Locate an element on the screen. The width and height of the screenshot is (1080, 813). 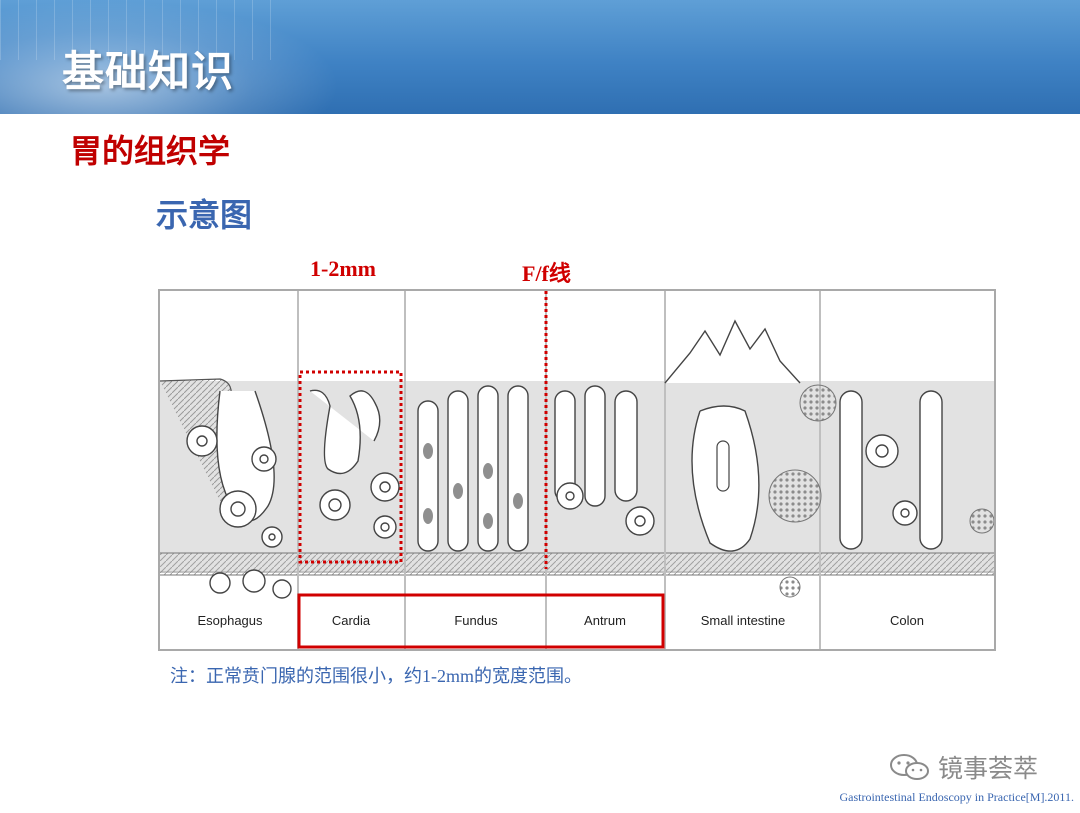
fundus-line-annotation-label: F/f线 is located at coordinates (546, 273).